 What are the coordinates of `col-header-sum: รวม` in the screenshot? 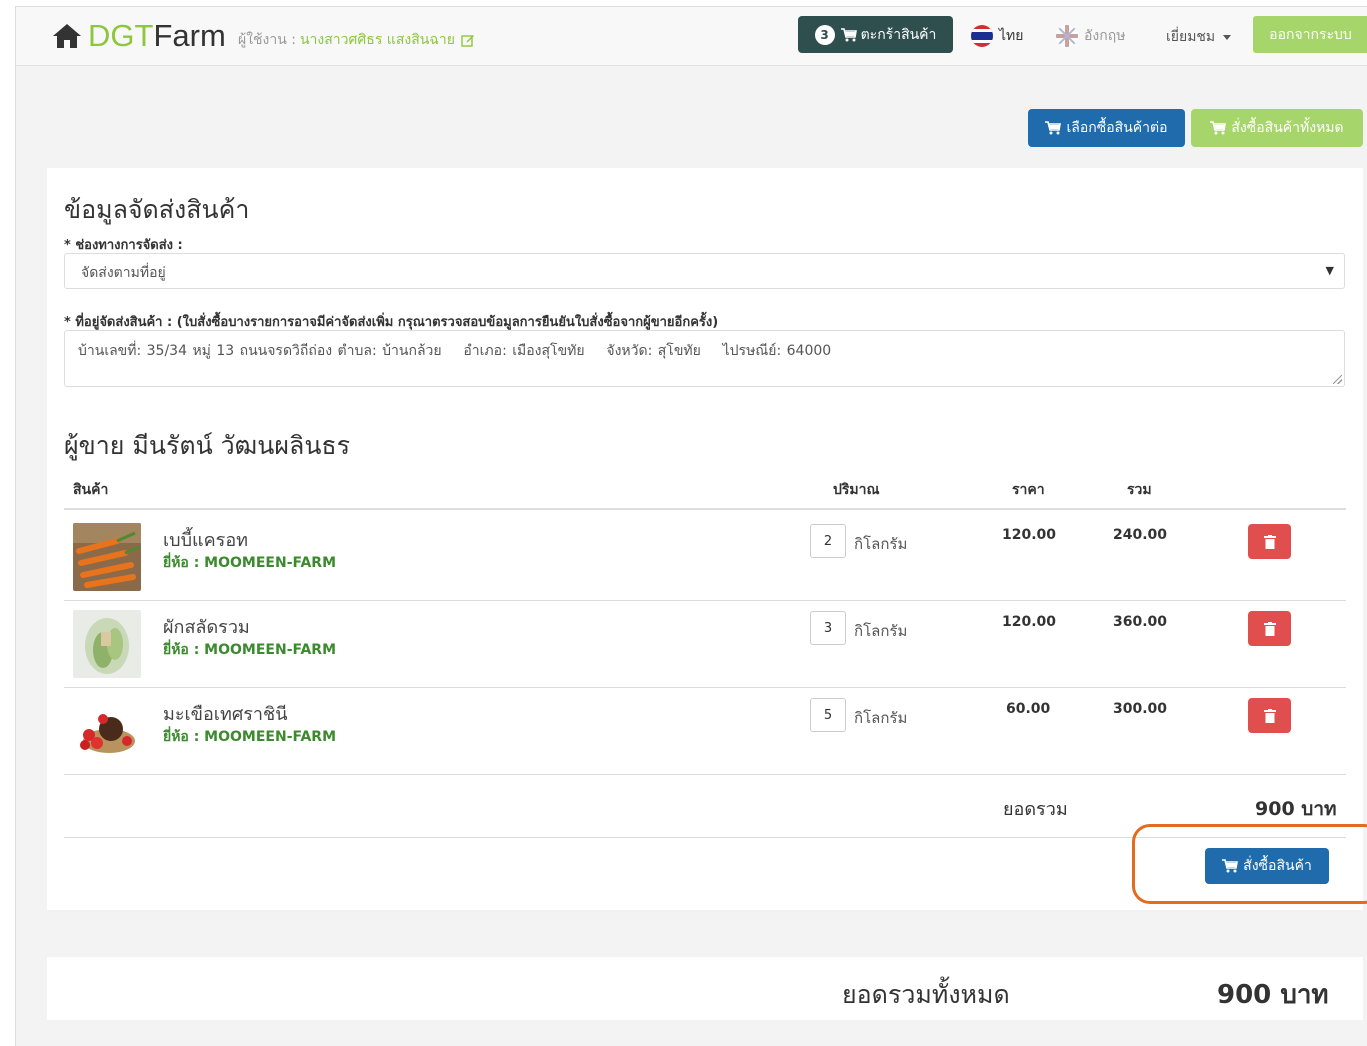 It's located at (1139, 490).